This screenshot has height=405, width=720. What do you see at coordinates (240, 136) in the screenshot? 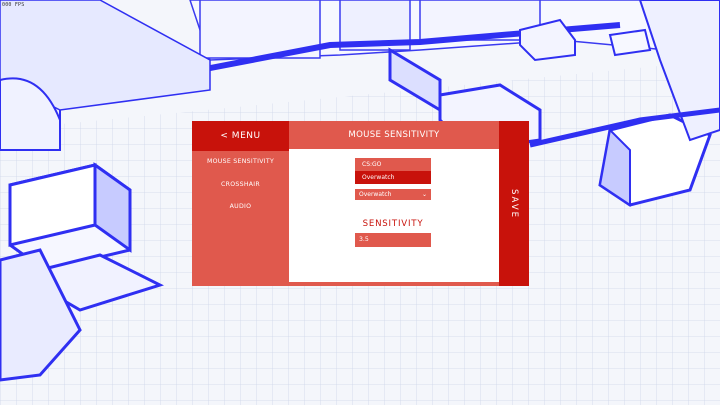
I see `back-to-menu-button: < MENU` at bounding box center [240, 136].